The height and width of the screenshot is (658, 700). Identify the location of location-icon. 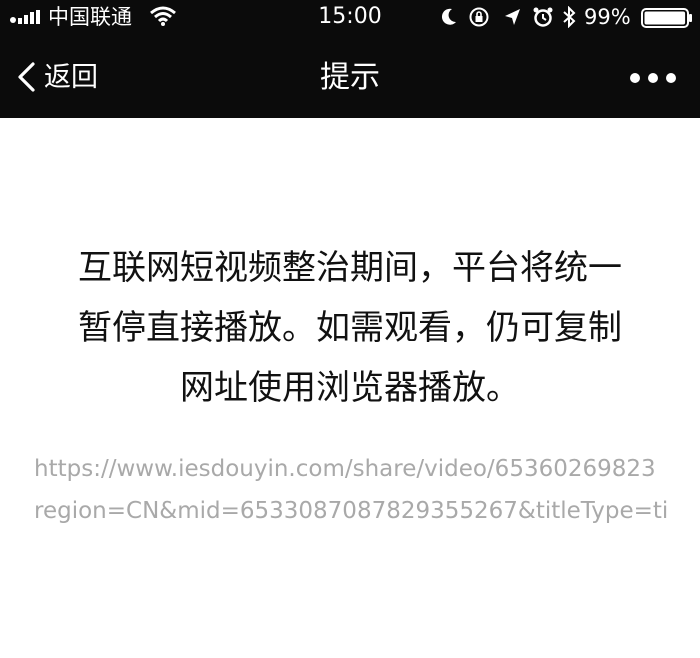
(512, 17).